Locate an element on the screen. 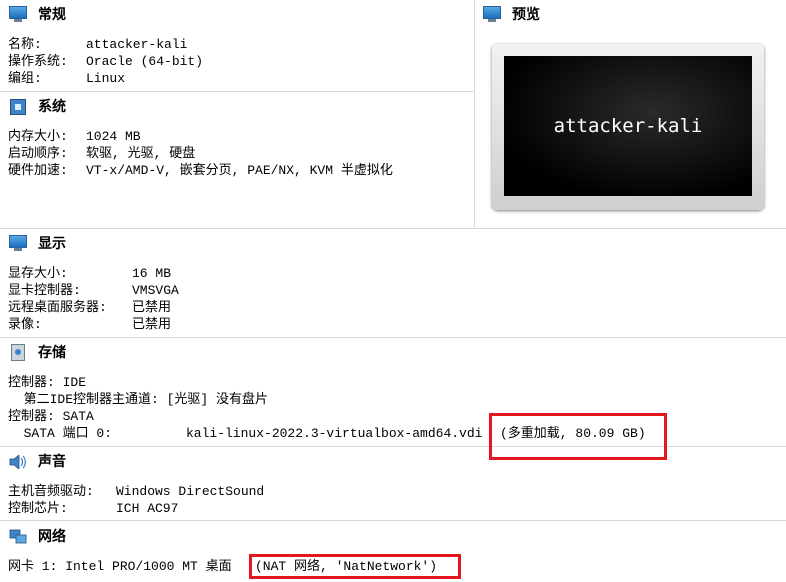 The height and width of the screenshot is (582, 786). general-name-value: attacker-kali is located at coordinates (137, 44).